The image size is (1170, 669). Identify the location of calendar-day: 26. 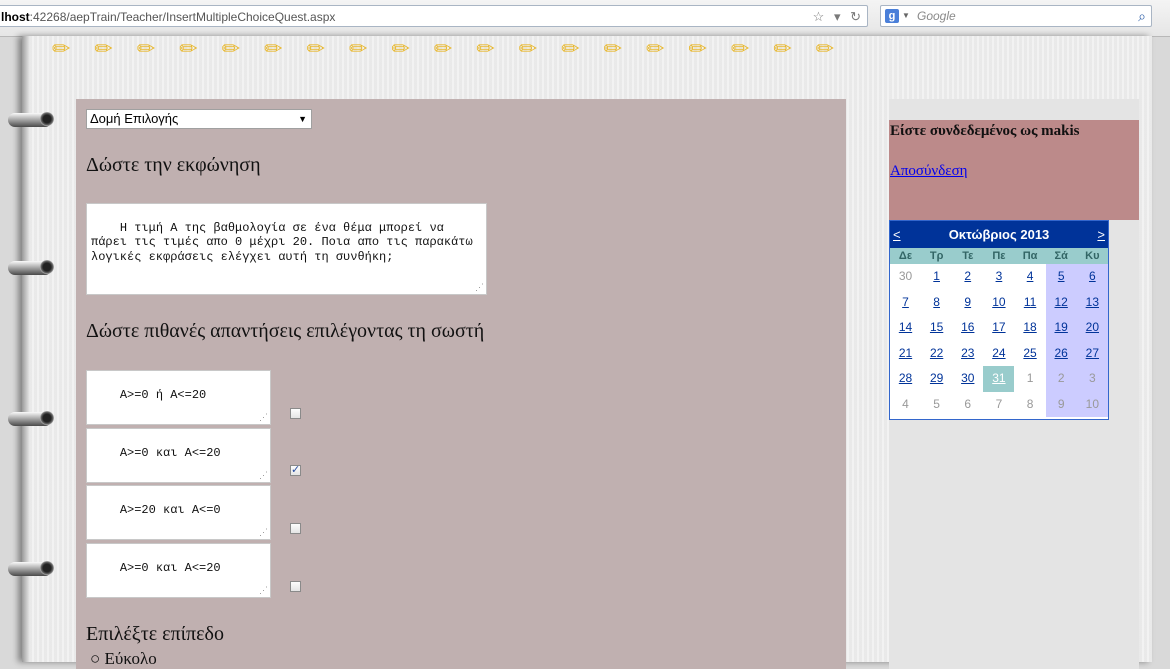
(1061, 353).